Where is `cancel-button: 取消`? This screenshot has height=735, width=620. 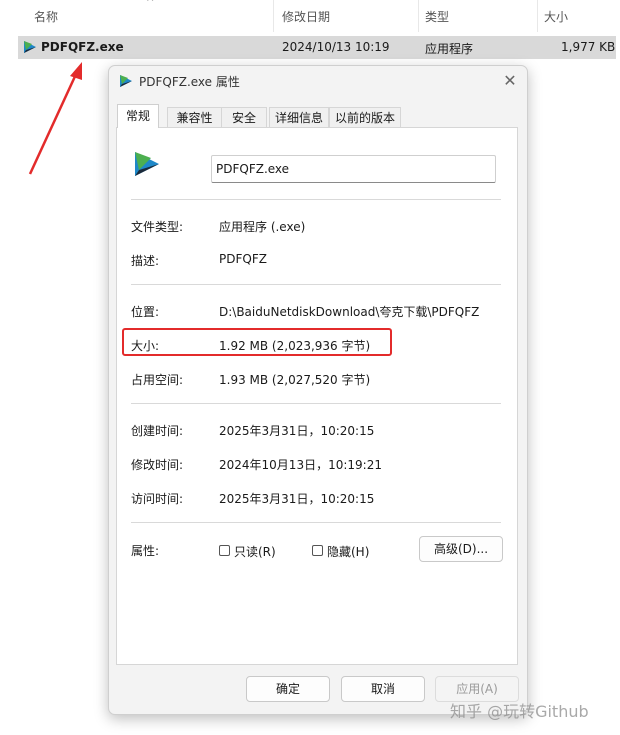 cancel-button: 取消 is located at coordinates (383, 689).